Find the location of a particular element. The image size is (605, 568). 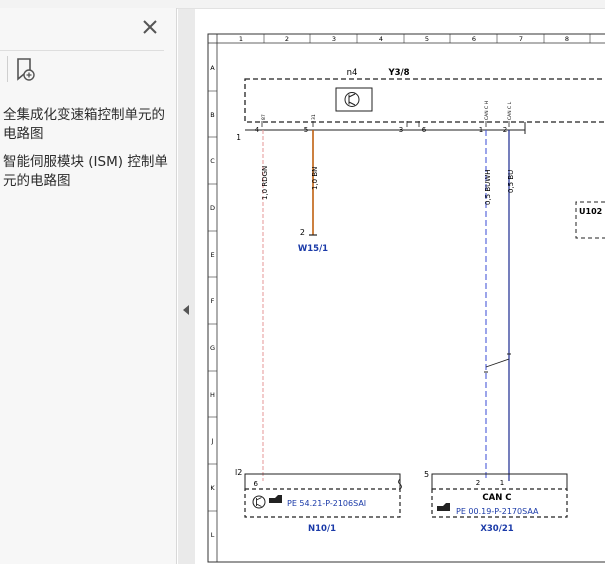

wire-bn: 1,0 BN 2 W15/1 is located at coordinates (313, 192).